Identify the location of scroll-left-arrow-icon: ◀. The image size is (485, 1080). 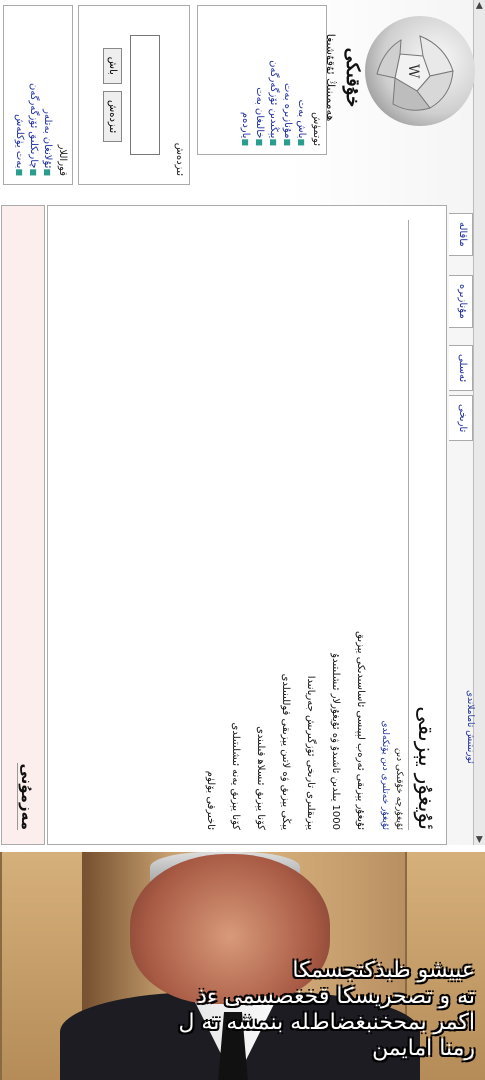
(479, 5).